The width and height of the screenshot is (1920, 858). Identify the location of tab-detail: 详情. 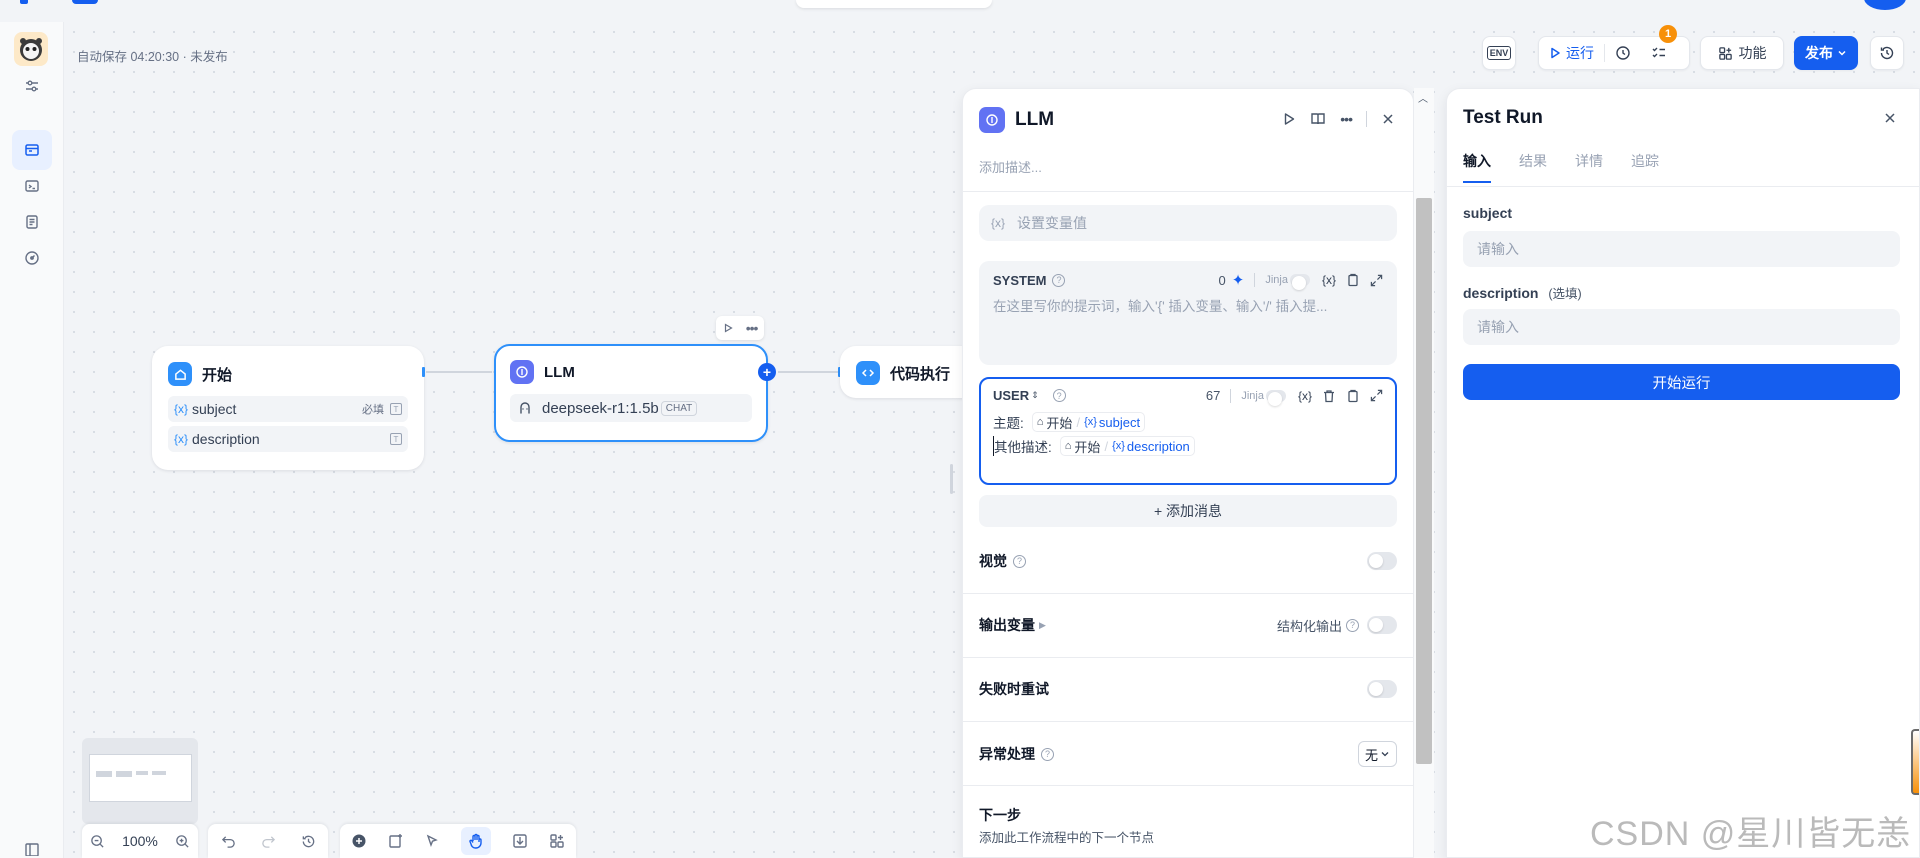
(1589, 167).